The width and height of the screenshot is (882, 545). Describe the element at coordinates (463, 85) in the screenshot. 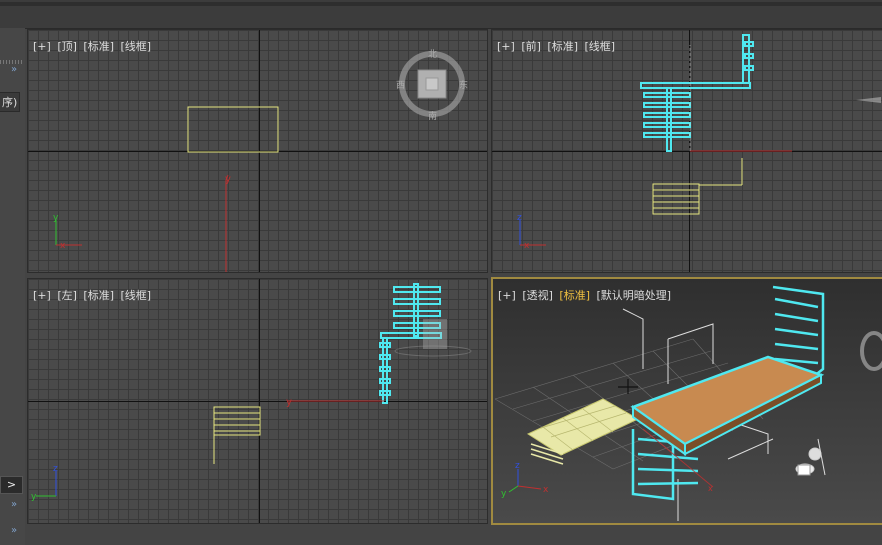

I see `viewcube-east: 东` at that location.